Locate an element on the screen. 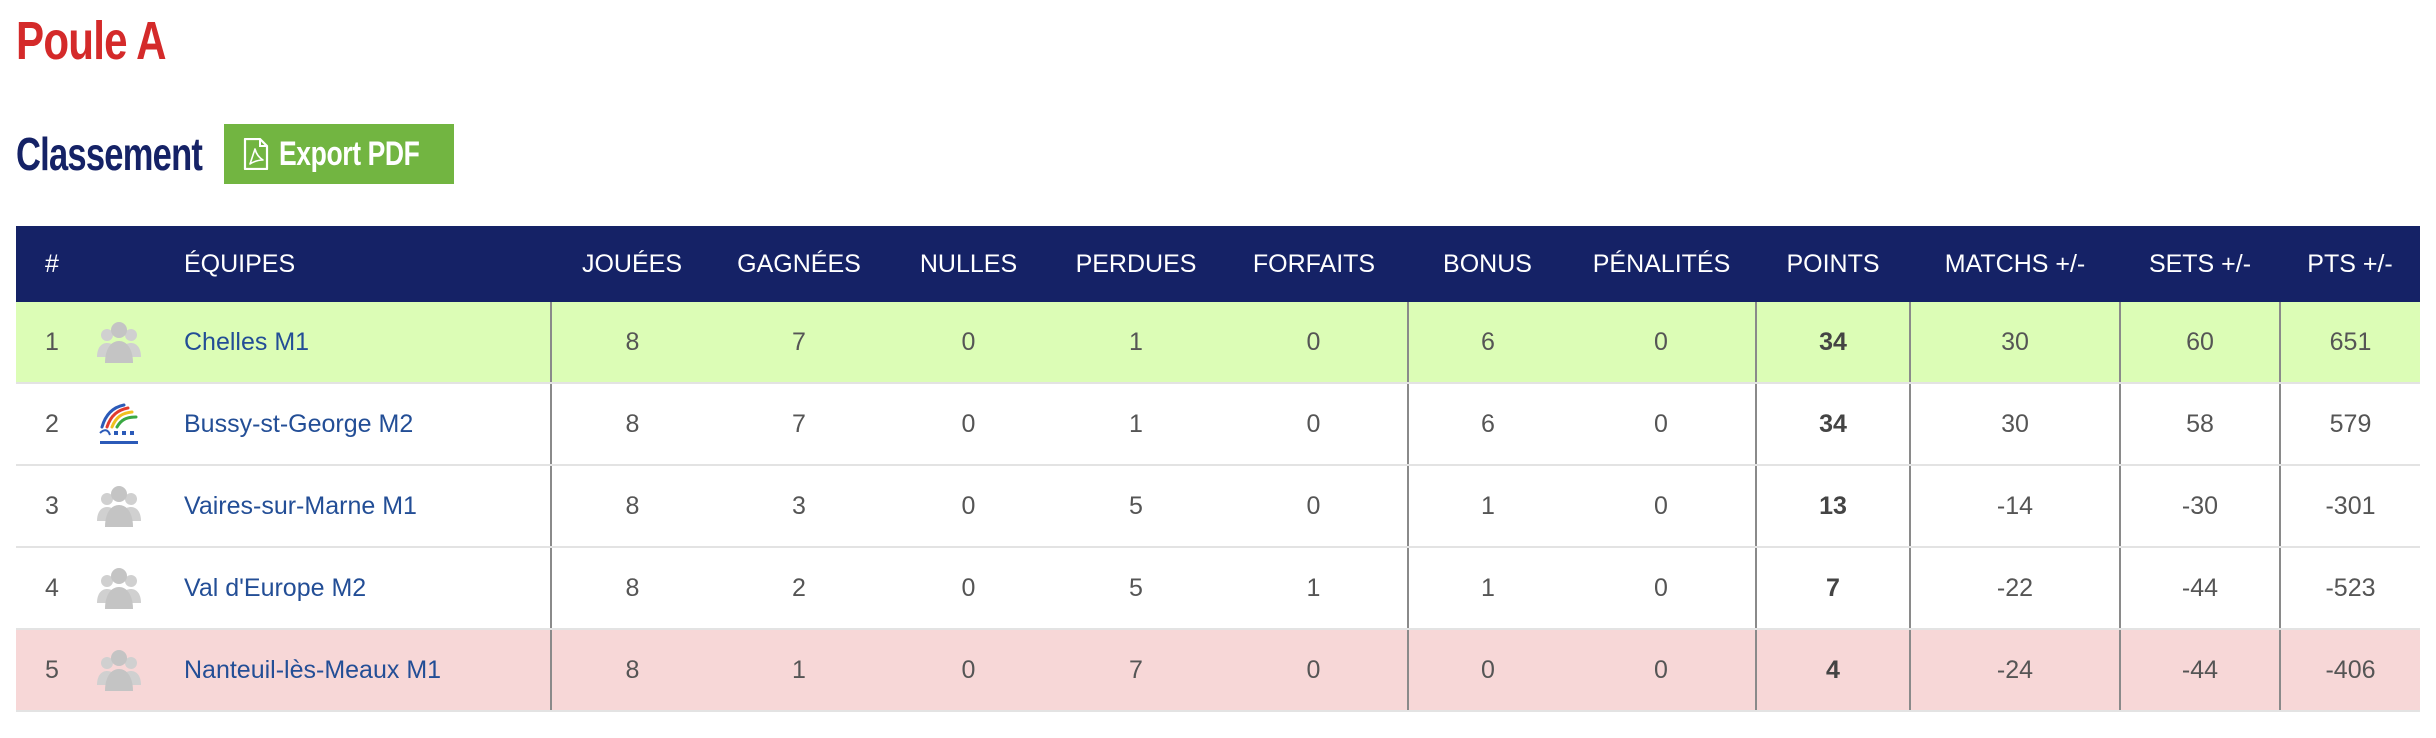 The width and height of the screenshot is (2436, 738). export-pdf-label: Export PDF is located at coordinates (349, 153).